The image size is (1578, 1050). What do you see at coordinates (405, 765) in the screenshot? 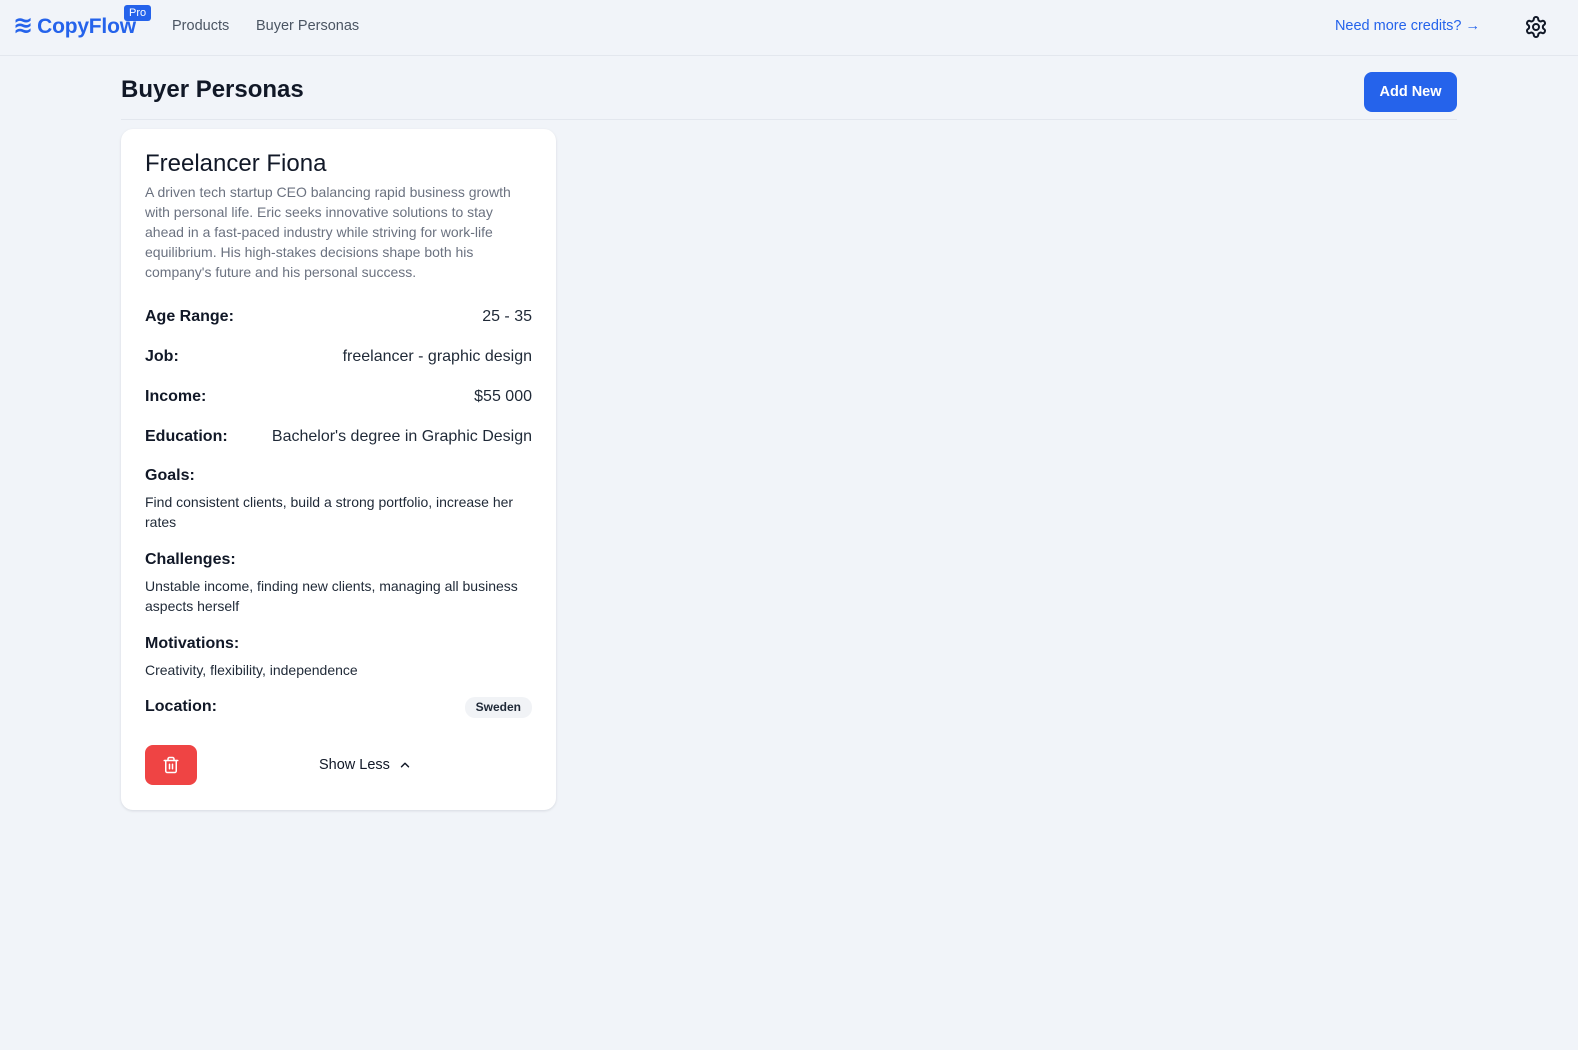
I see `chevron-up-icon` at bounding box center [405, 765].